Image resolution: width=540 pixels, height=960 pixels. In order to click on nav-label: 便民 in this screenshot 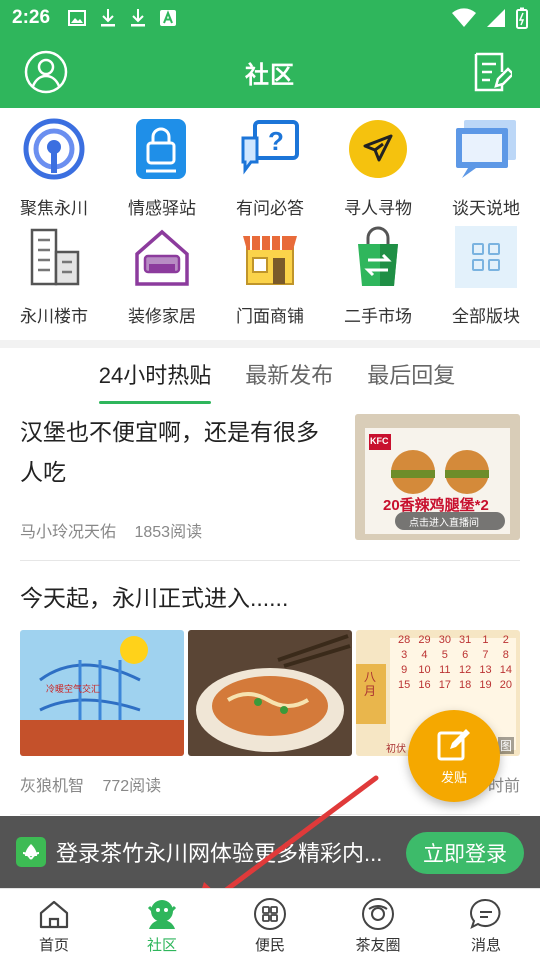, I will do `click(269, 945)`.